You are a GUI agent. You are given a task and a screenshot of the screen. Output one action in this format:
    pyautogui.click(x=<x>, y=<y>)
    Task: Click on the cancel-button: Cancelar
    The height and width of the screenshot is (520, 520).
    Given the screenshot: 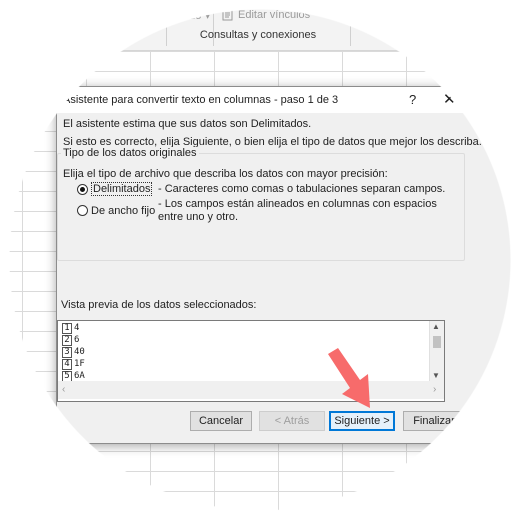 What is the action you would take?
    pyautogui.click(x=221, y=421)
    